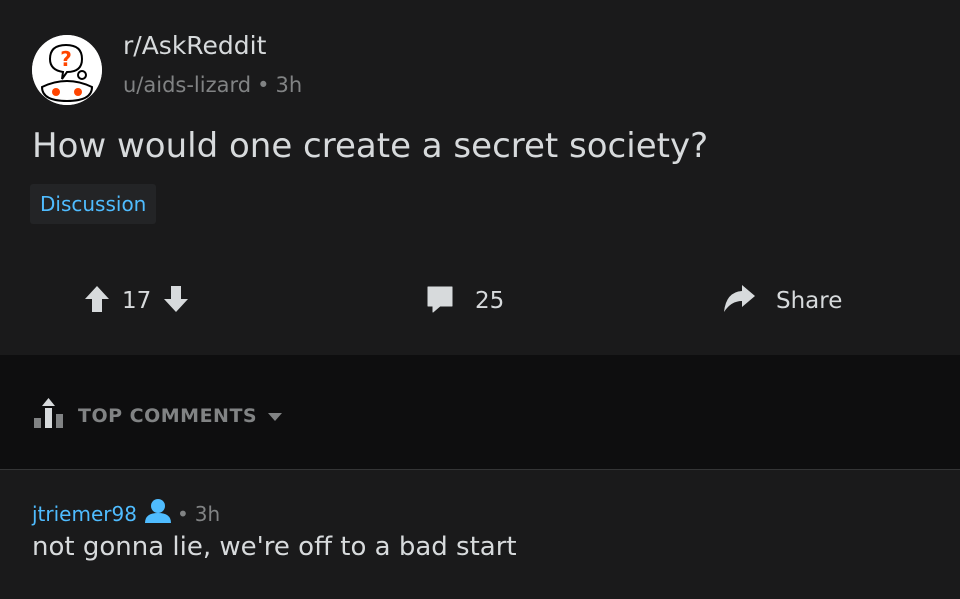 This screenshot has width=960, height=599. I want to click on sort-dropdown: TOP COMMENTS, so click(157, 416).